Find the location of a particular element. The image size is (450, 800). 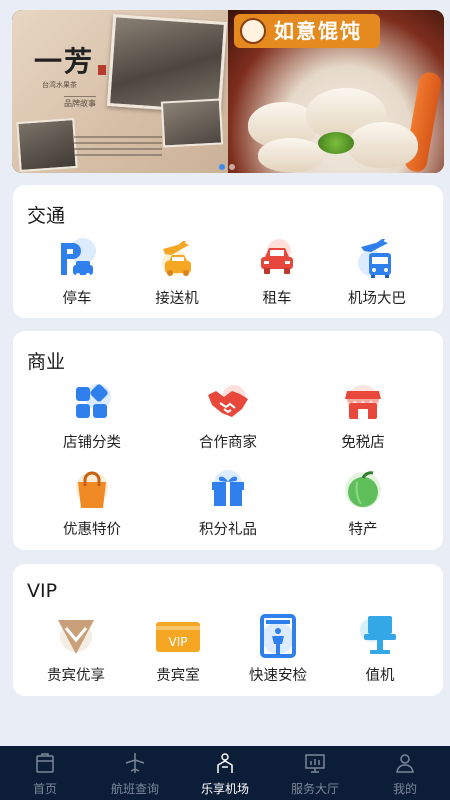

seal-stamp is located at coordinates (102, 70).